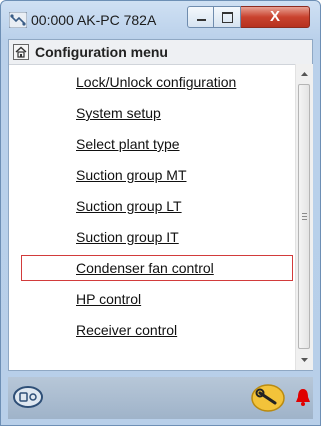 The height and width of the screenshot is (428, 323). I want to click on menu-item-condenser-fan-control: Condenser fan control, so click(157, 268).